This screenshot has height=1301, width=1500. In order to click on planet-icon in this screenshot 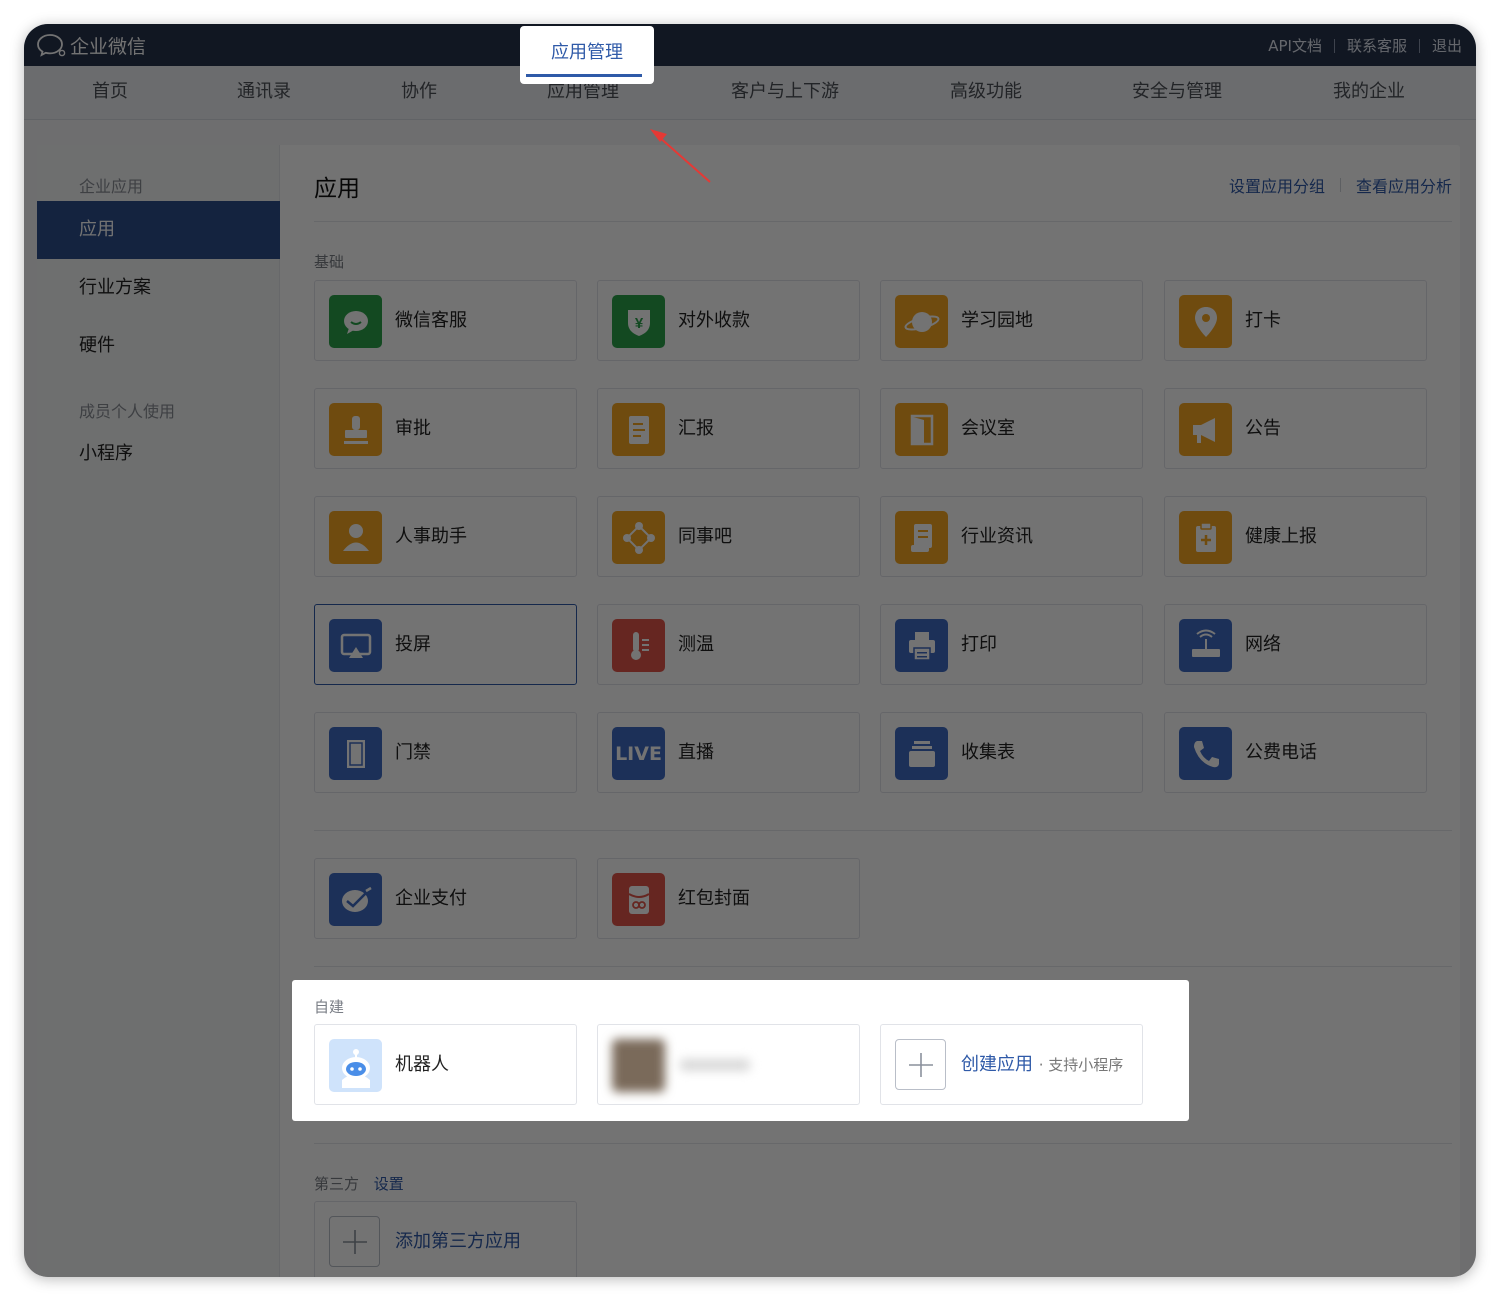, I will do `click(921, 321)`.